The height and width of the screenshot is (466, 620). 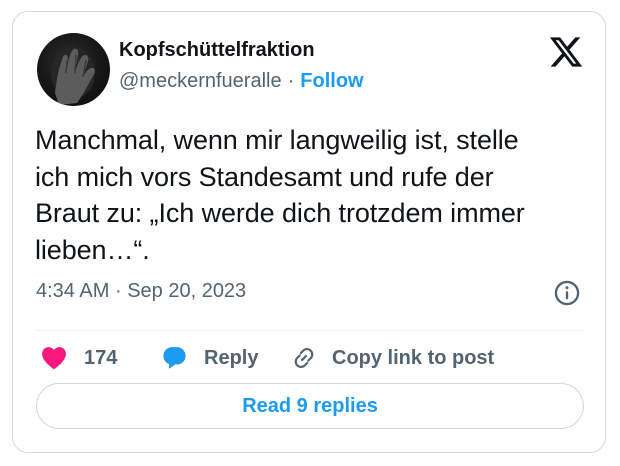 I want to click on read-replies-label: Read 9 replies, so click(x=310, y=405).